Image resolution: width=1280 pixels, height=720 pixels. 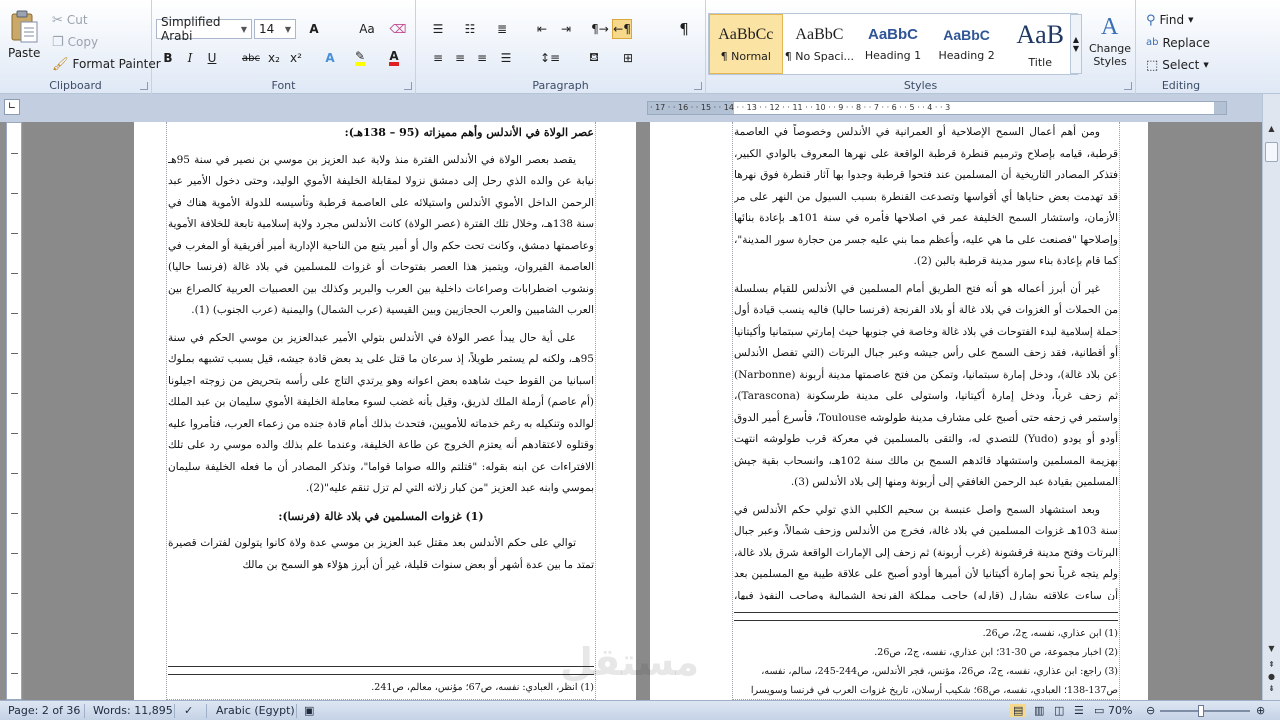 I want to click on change-styles-button: A Change Styles, so click(x=1110, y=39).